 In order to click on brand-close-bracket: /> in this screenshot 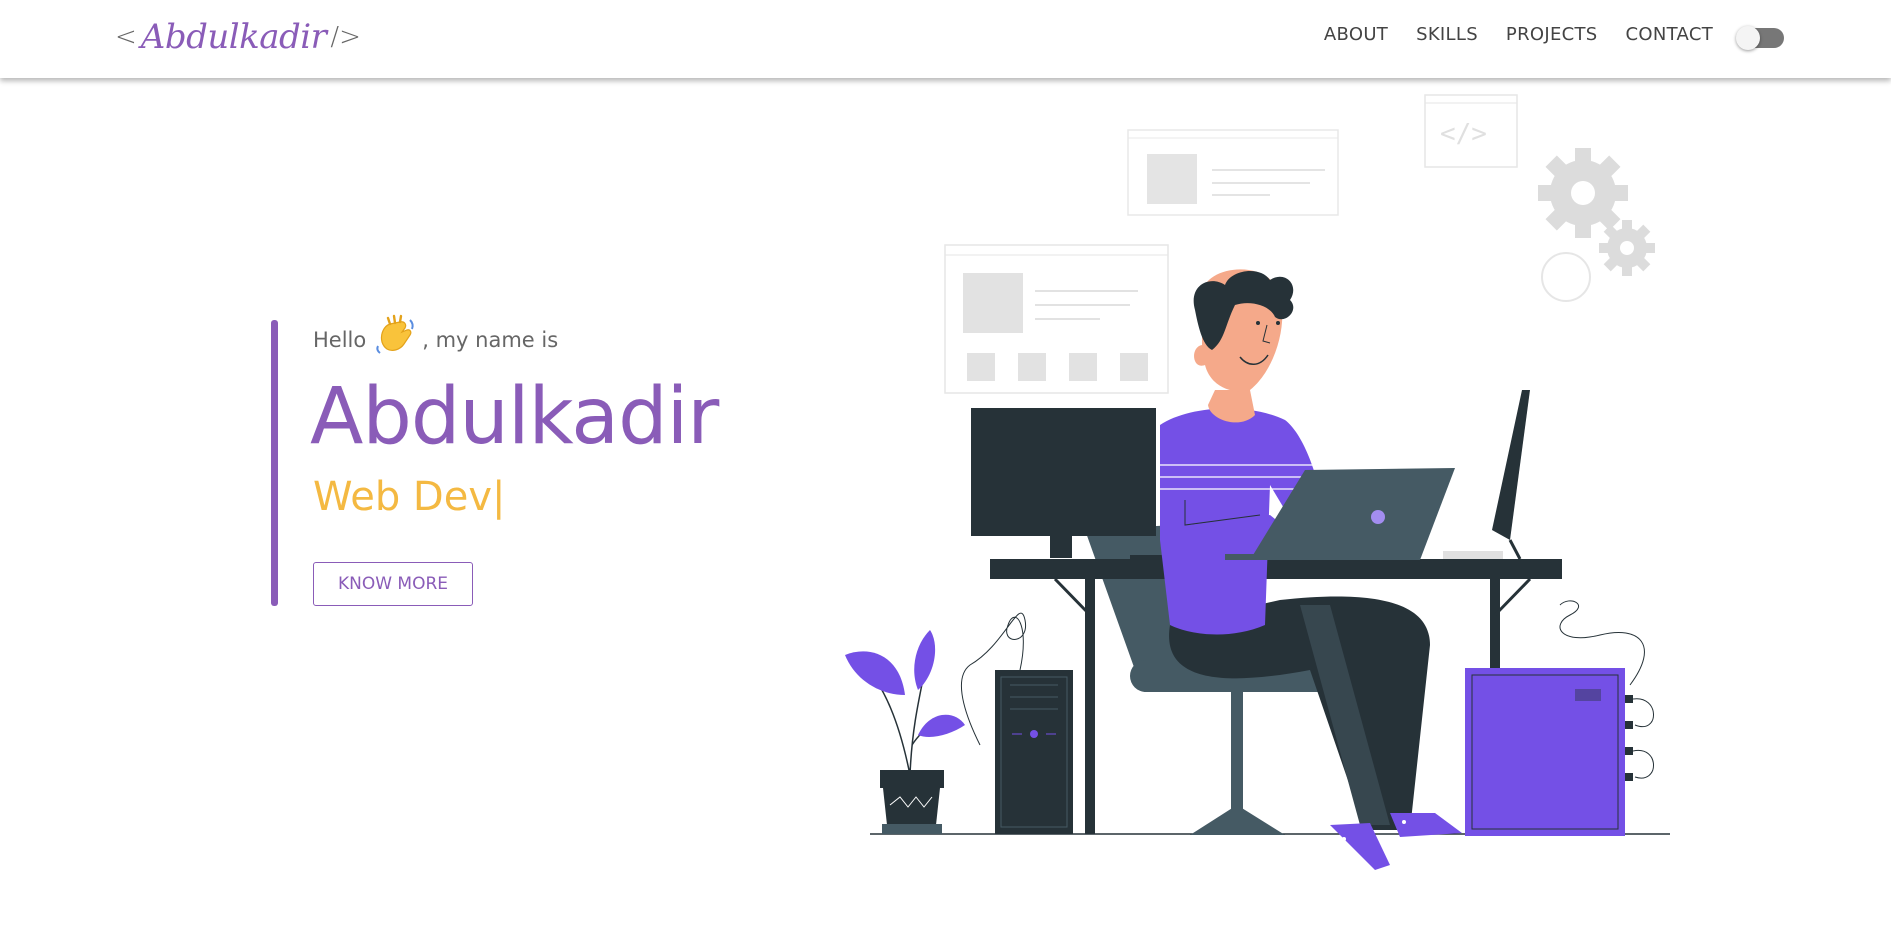, I will do `click(345, 37)`.